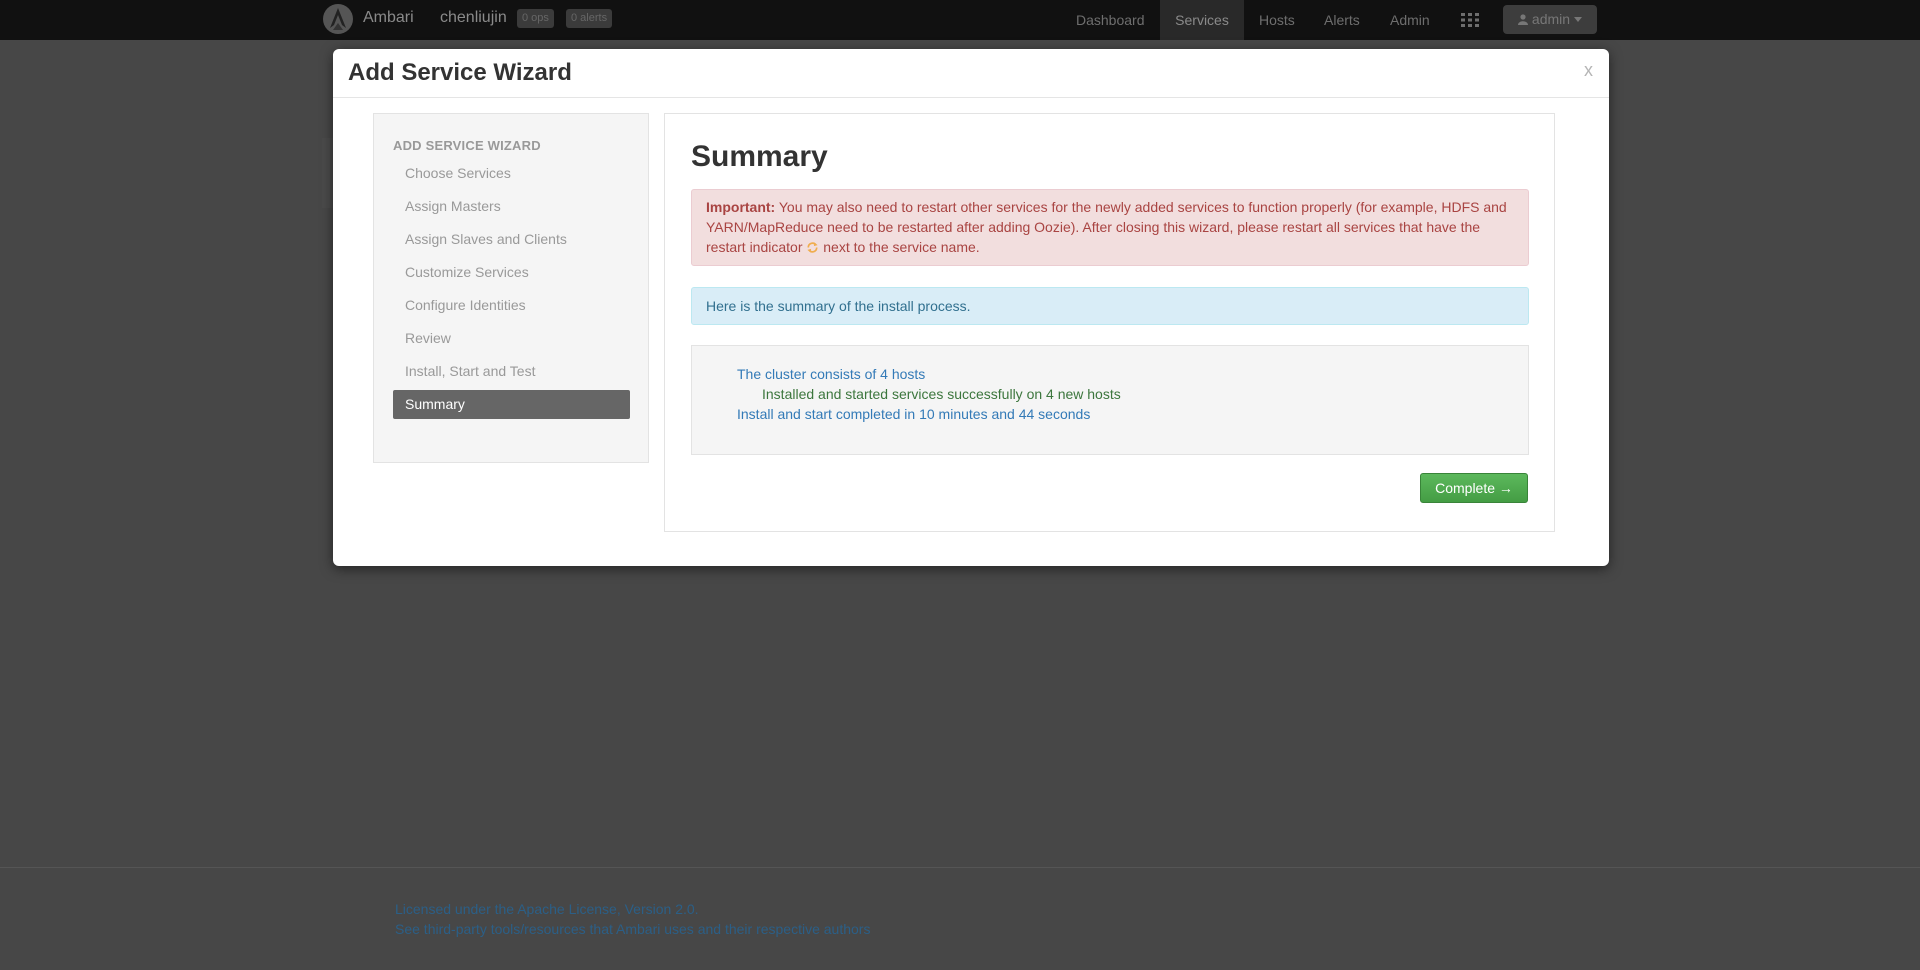 This screenshot has height=970, width=1920. Describe the element at coordinates (486, 239) in the screenshot. I see `step-assign-slaves-clients: Assign Slaves and Clients` at that location.